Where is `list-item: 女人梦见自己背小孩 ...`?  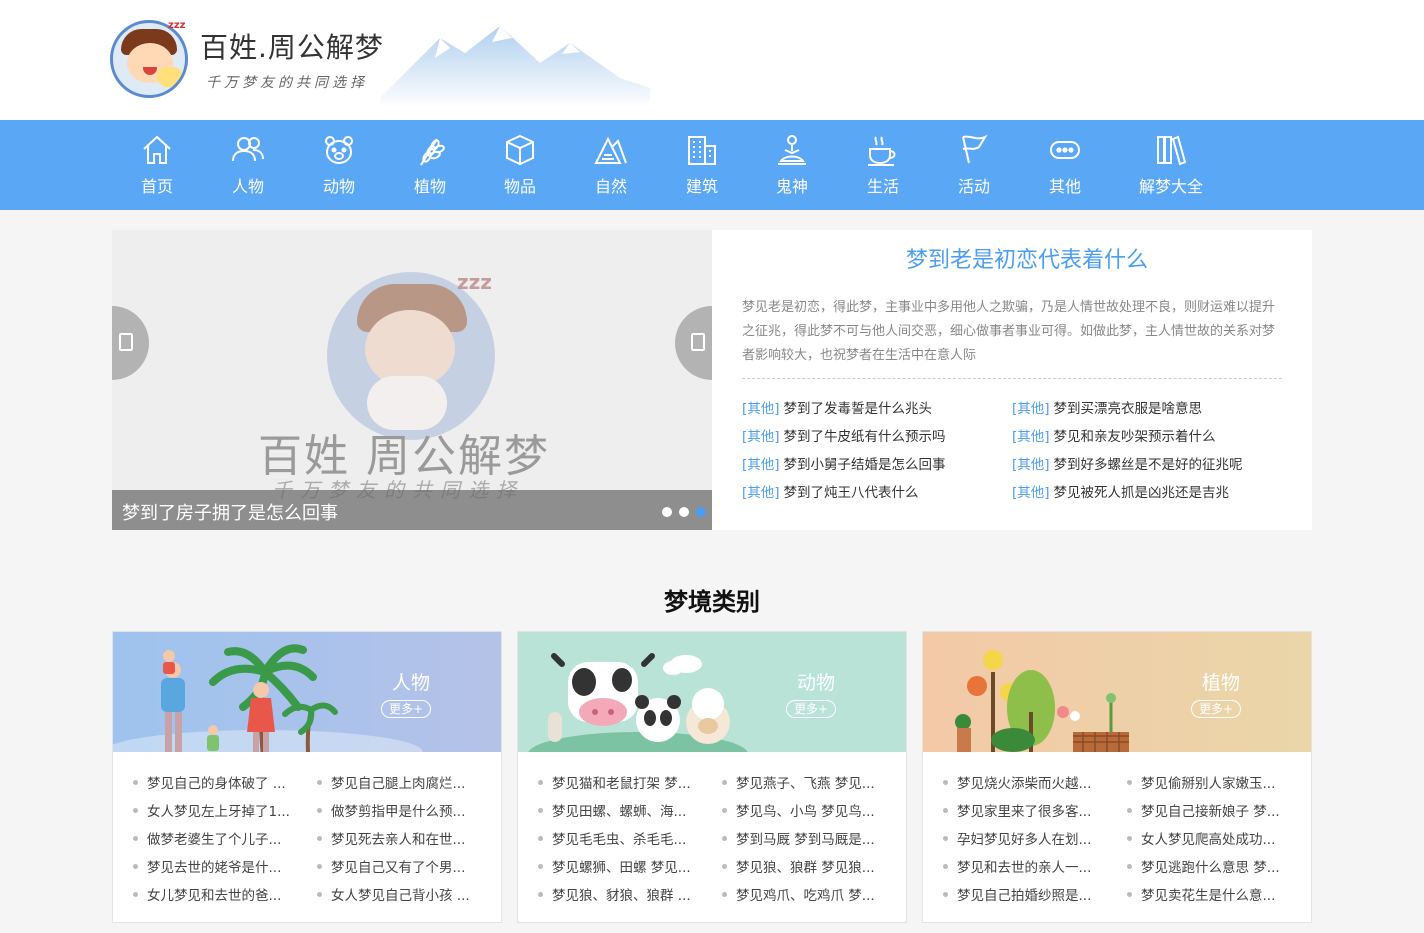 list-item: 女人梦见自己背小孩 ... is located at coordinates (402, 894).